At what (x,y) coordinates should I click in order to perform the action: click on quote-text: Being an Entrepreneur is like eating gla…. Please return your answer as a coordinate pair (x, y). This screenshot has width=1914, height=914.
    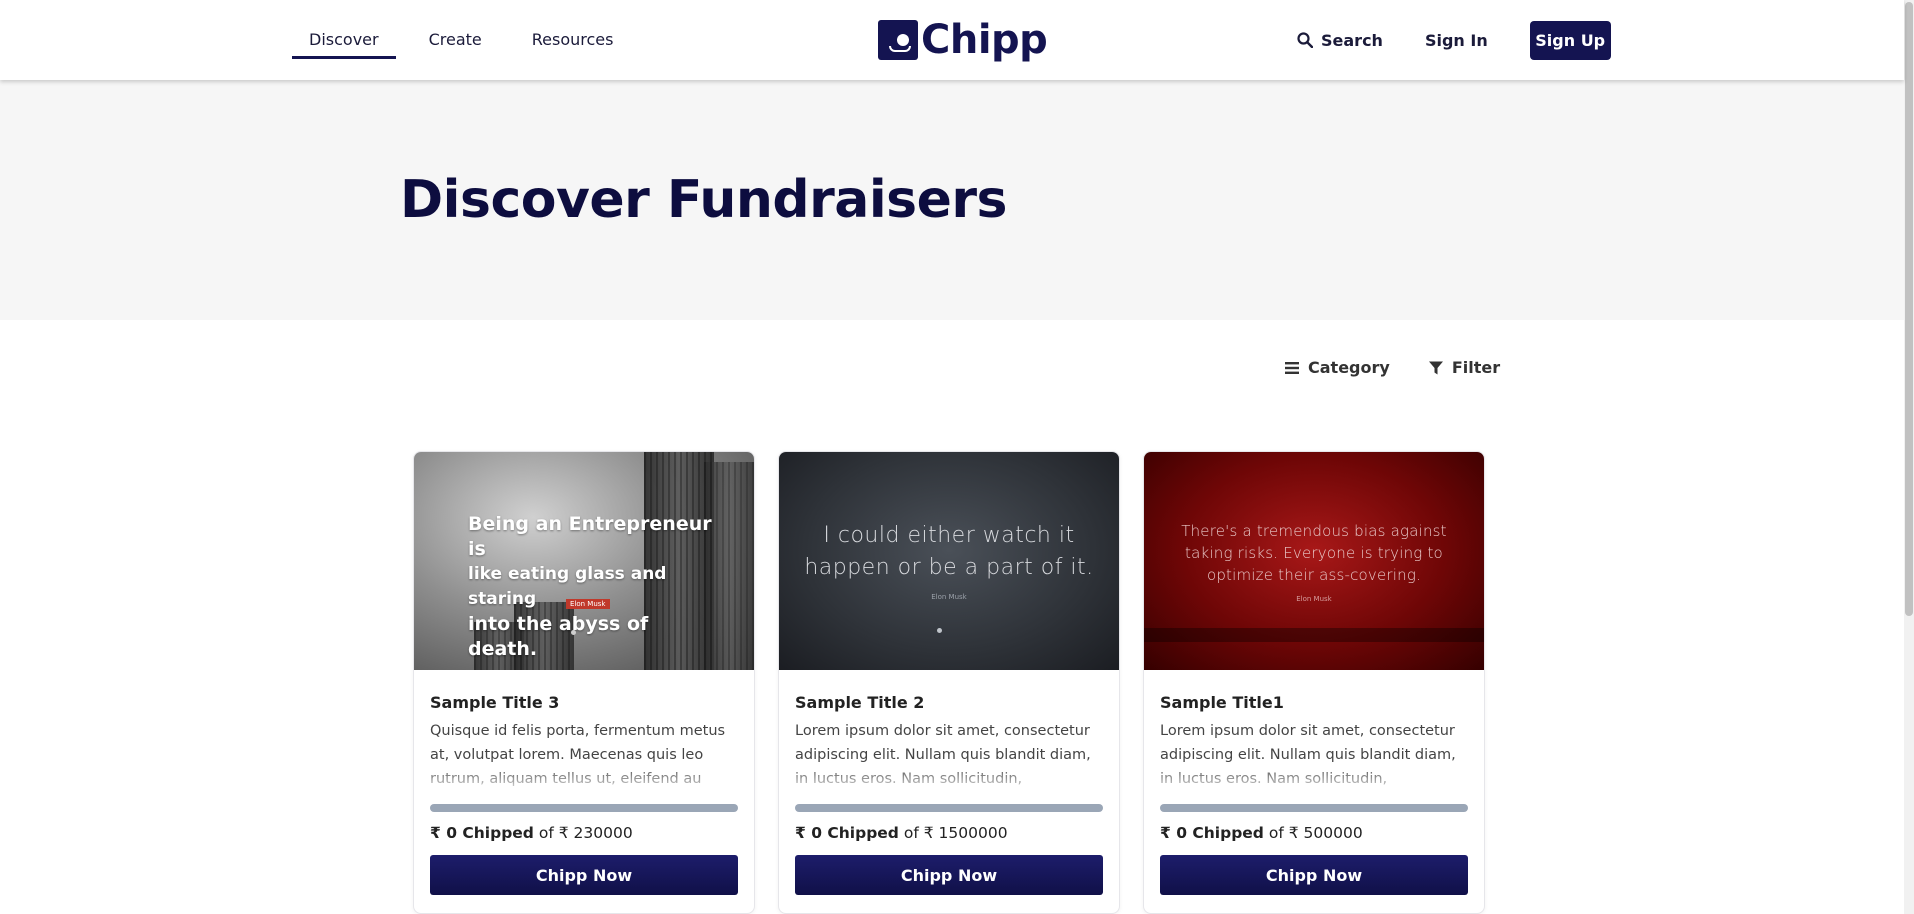
    Looking at the image, I should click on (590, 586).